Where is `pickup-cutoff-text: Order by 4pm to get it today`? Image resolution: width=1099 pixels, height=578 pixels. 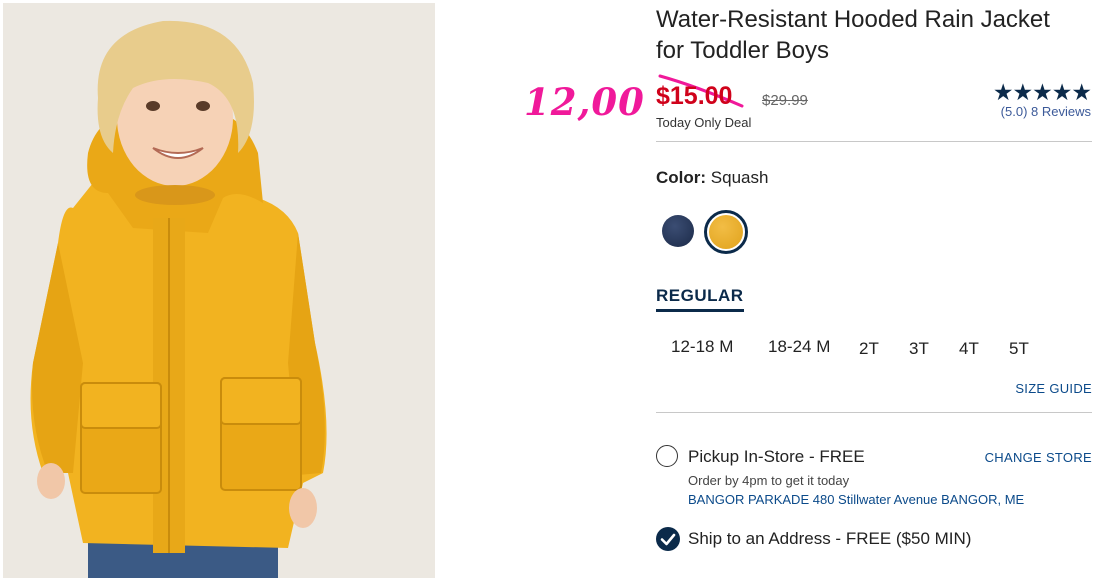 pickup-cutoff-text: Order by 4pm to get it today is located at coordinates (769, 480).